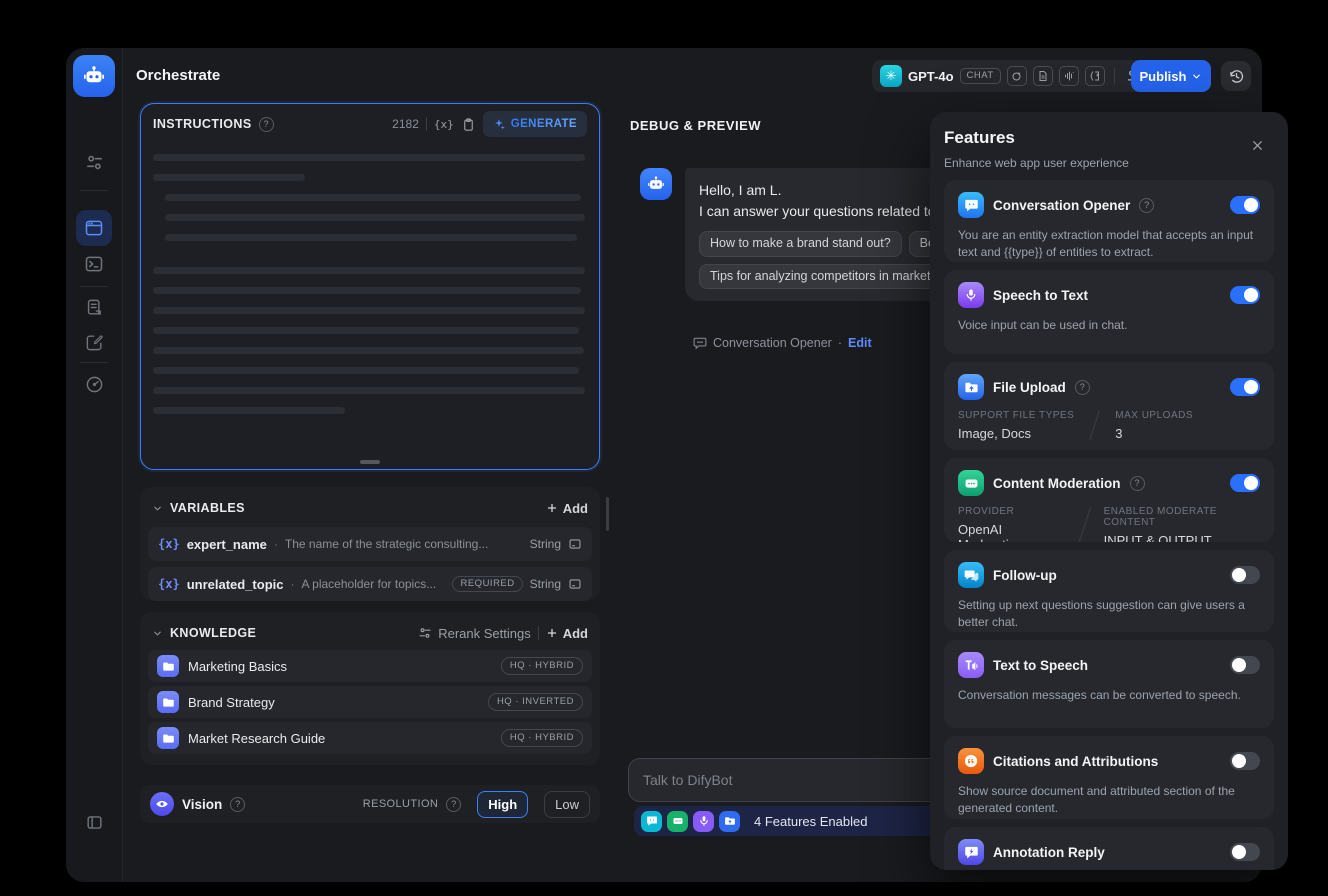  I want to click on chat-bubble-icon, so click(700, 343).